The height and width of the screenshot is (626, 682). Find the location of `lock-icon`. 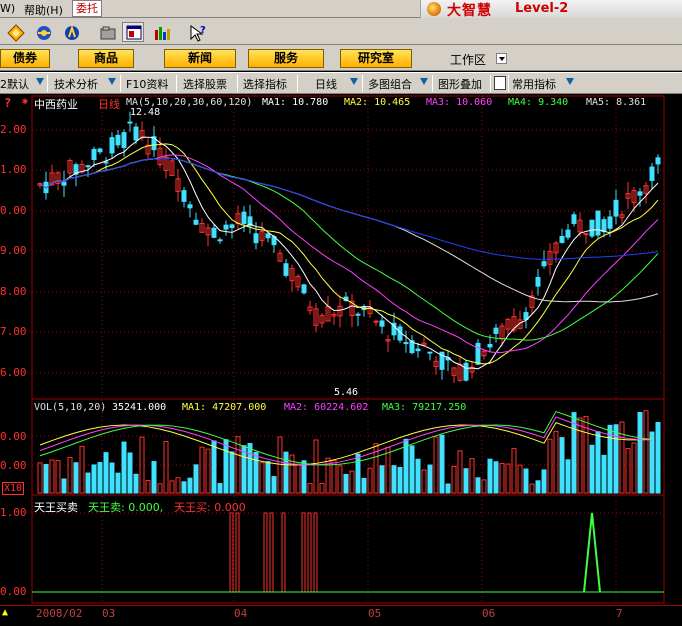

lock-icon is located at coordinates (500, 83).